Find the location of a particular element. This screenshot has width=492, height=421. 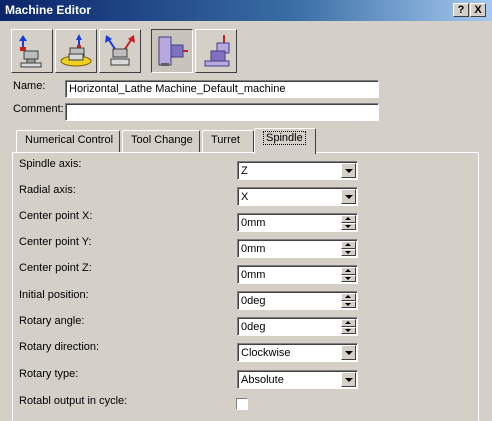

spindle-axis-label: Spindle axis: is located at coordinates (50, 164).